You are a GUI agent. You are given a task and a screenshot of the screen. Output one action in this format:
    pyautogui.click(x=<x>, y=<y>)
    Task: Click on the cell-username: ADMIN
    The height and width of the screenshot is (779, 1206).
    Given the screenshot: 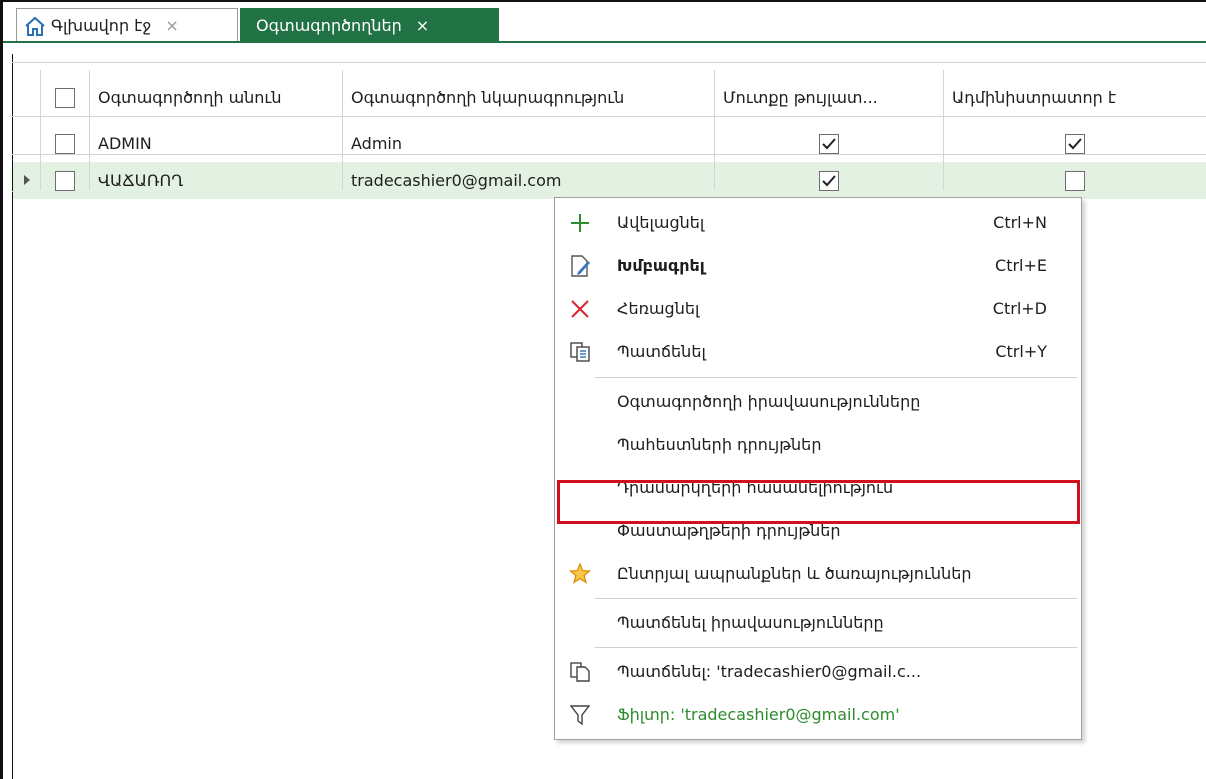 What is the action you would take?
    pyautogui.click(x=215, y=143)
    